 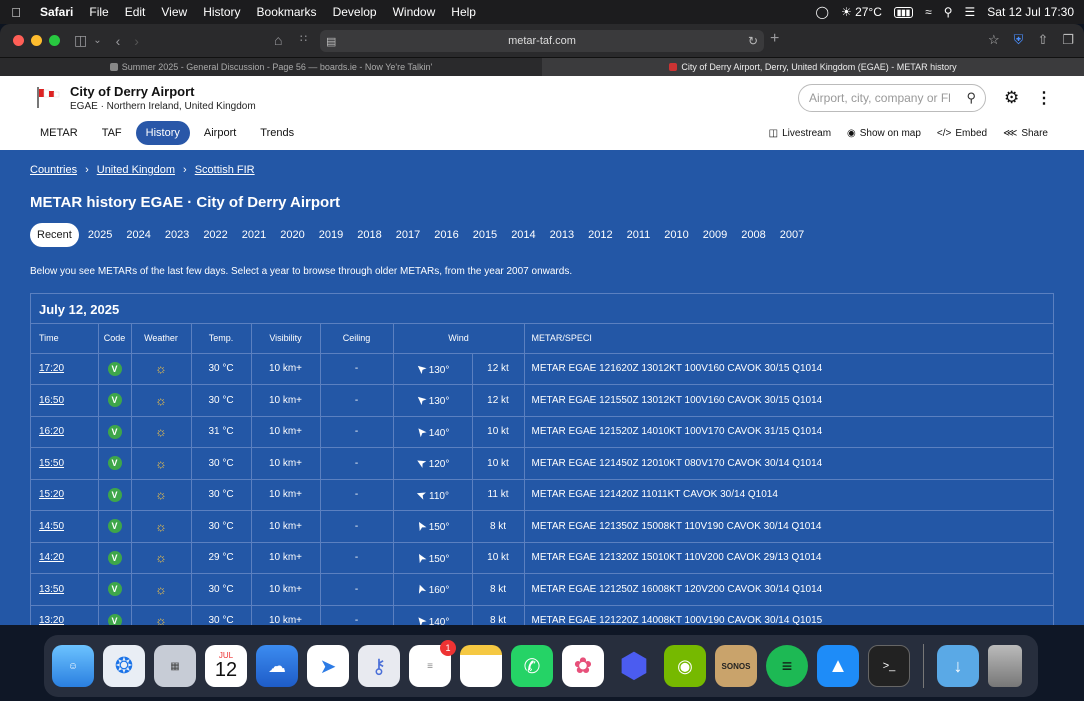 What do you see at coordinates (822, 12) in the screenshot?
I see `shield-icon: ◯` at bounding box center [822, 12].